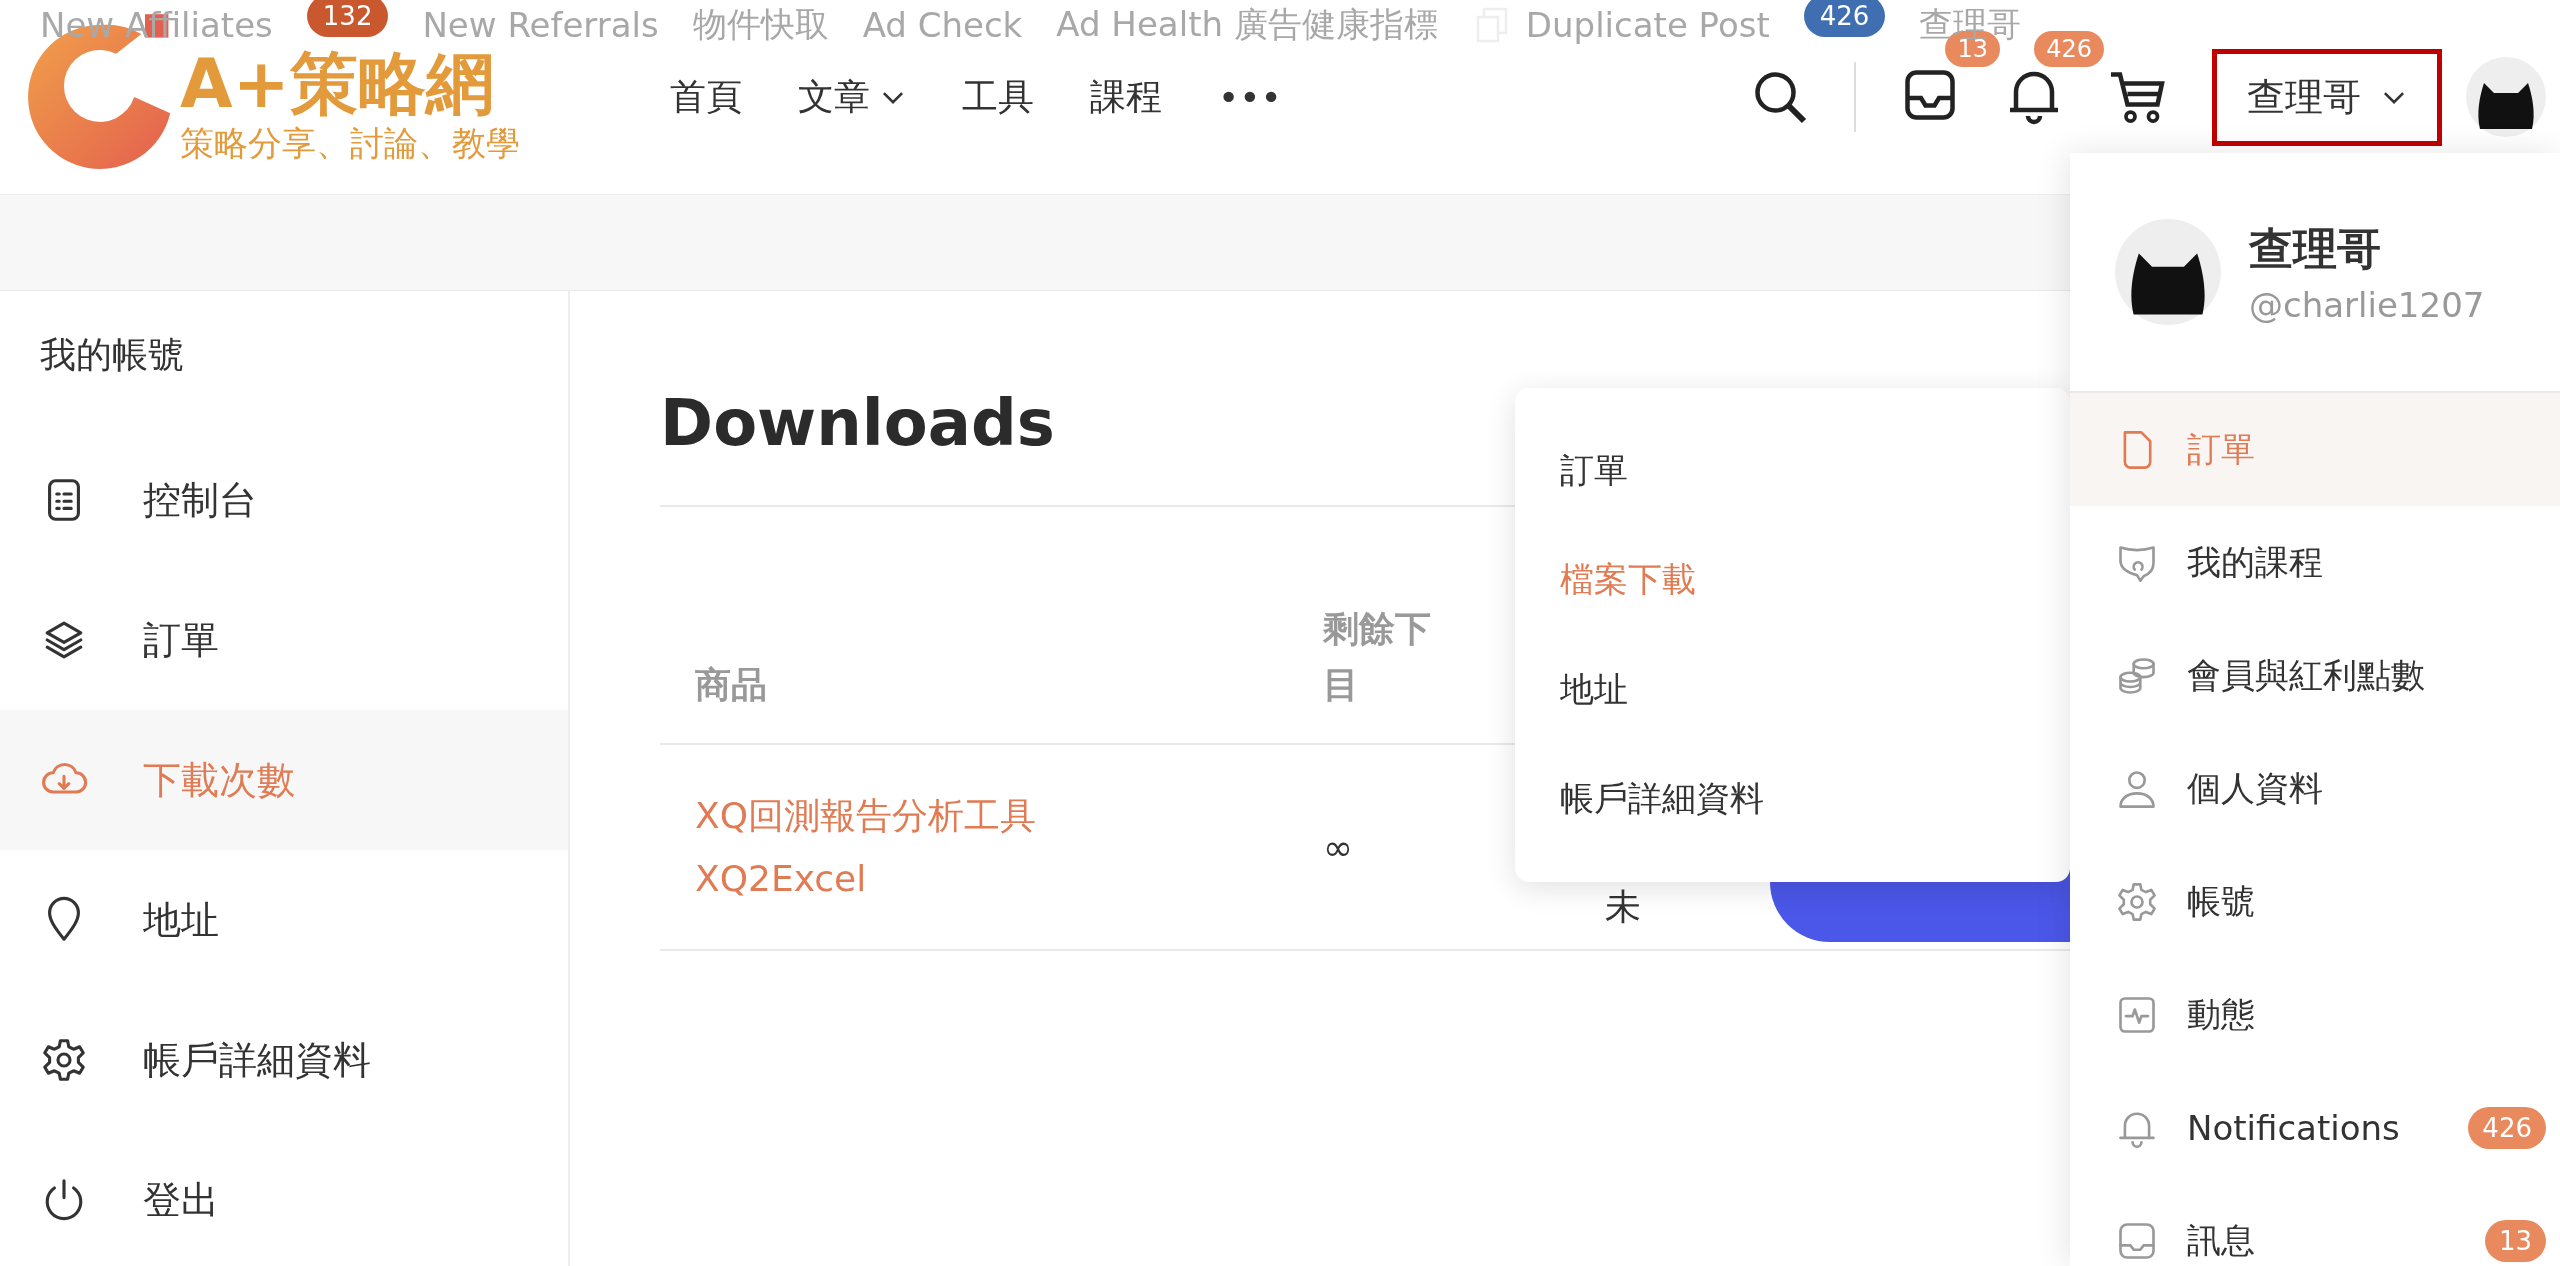 The height and width of the screenshot is (1266, 2560). I want to click on menu-item: 訊息 13, so click(2315, 1225).